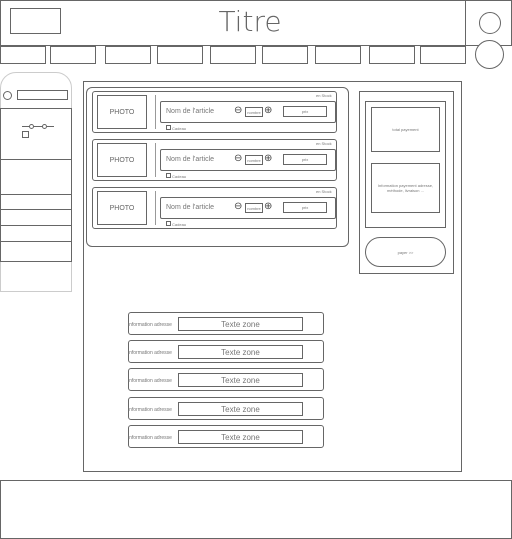 Image resolution: width=512 pixels, height=539 pixels. Describe the element at coordinates (38, 126) in the screenshot. I see `price-slider-track` at that location.